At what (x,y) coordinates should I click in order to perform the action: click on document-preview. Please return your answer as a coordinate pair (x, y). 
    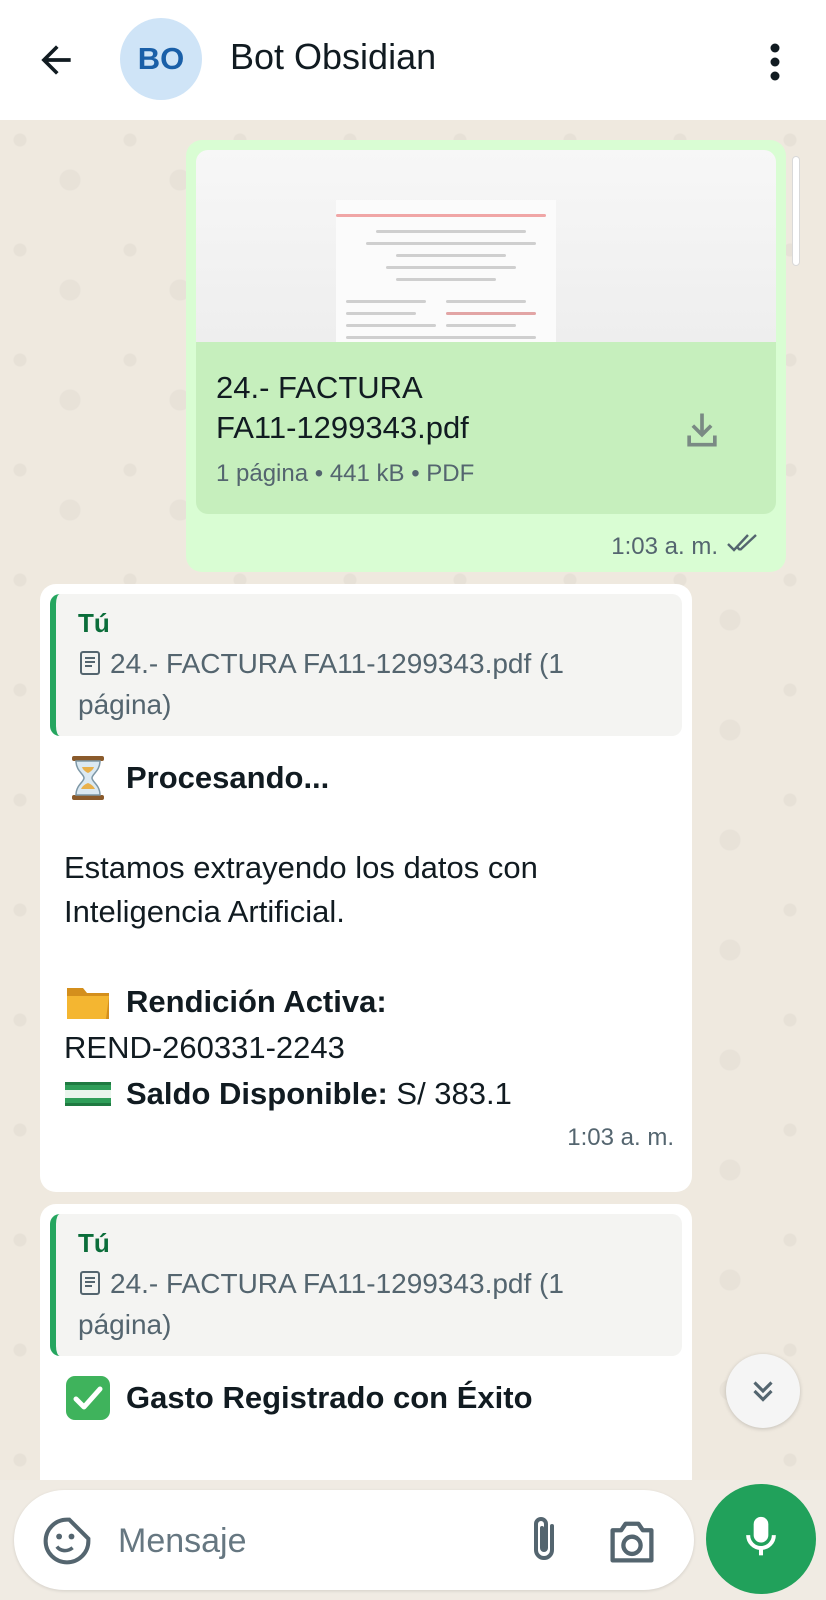
    Looking at the image, I should click on (486, 246).